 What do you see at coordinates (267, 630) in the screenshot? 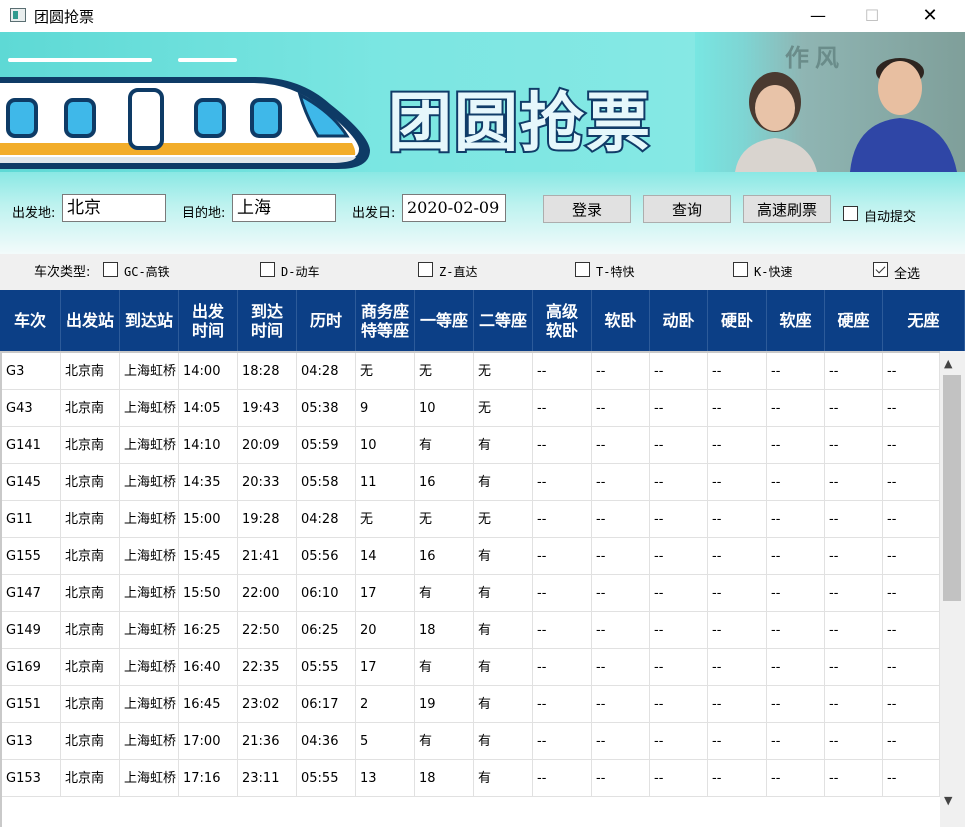
I see `table-cell: 22:50` at bounding box center [267, 630].